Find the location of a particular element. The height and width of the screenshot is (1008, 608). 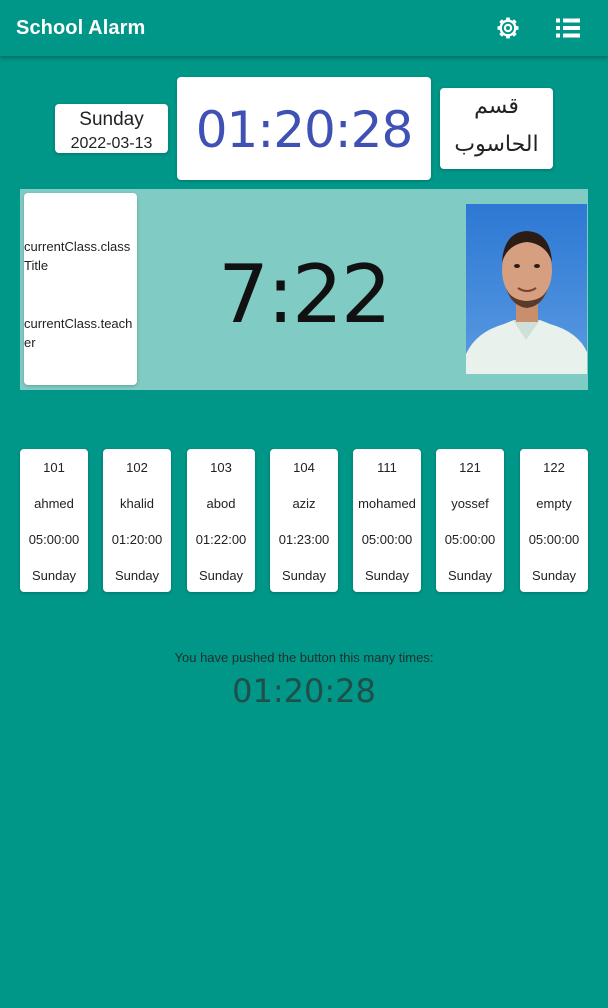

schedule-teacher: aziz is located at coordinates (304, 503).